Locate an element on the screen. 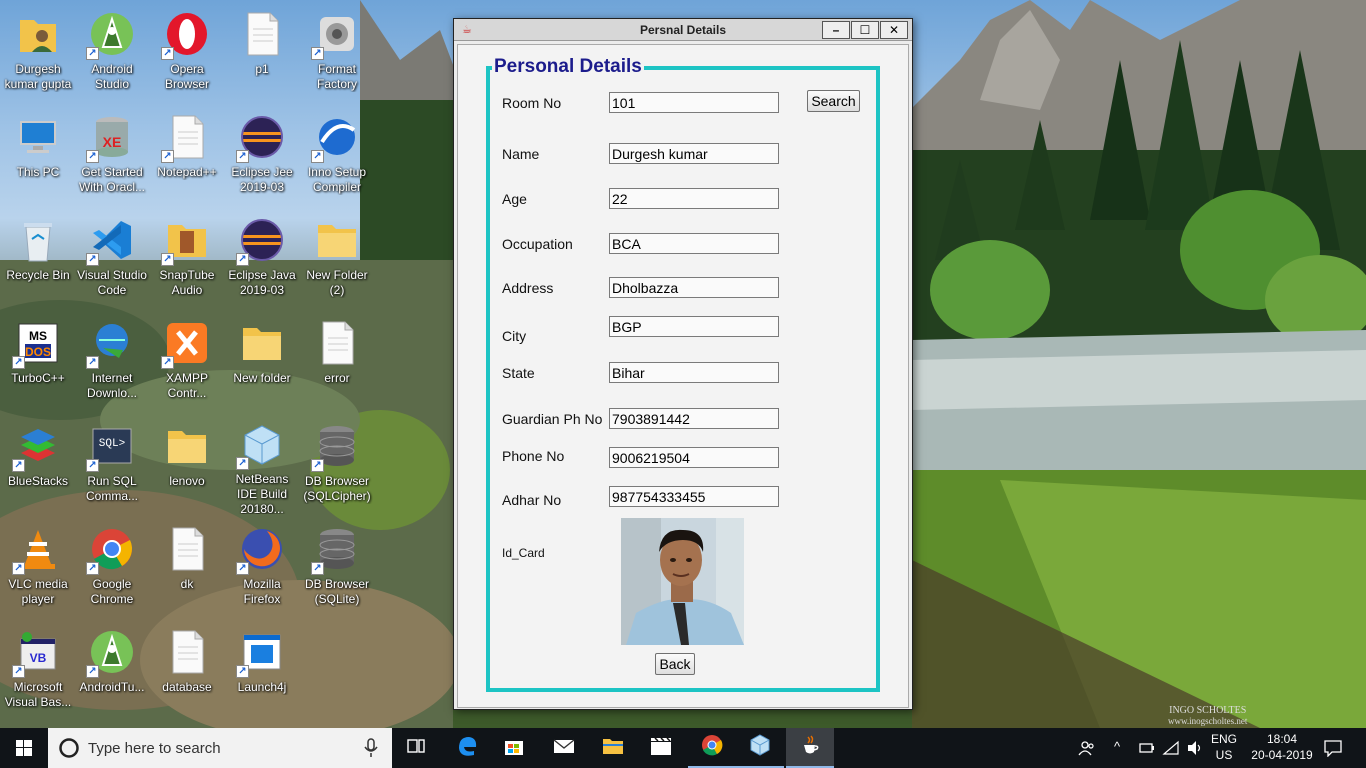  adhar-no-label: Adhar No is located at coordinates (532, 500).